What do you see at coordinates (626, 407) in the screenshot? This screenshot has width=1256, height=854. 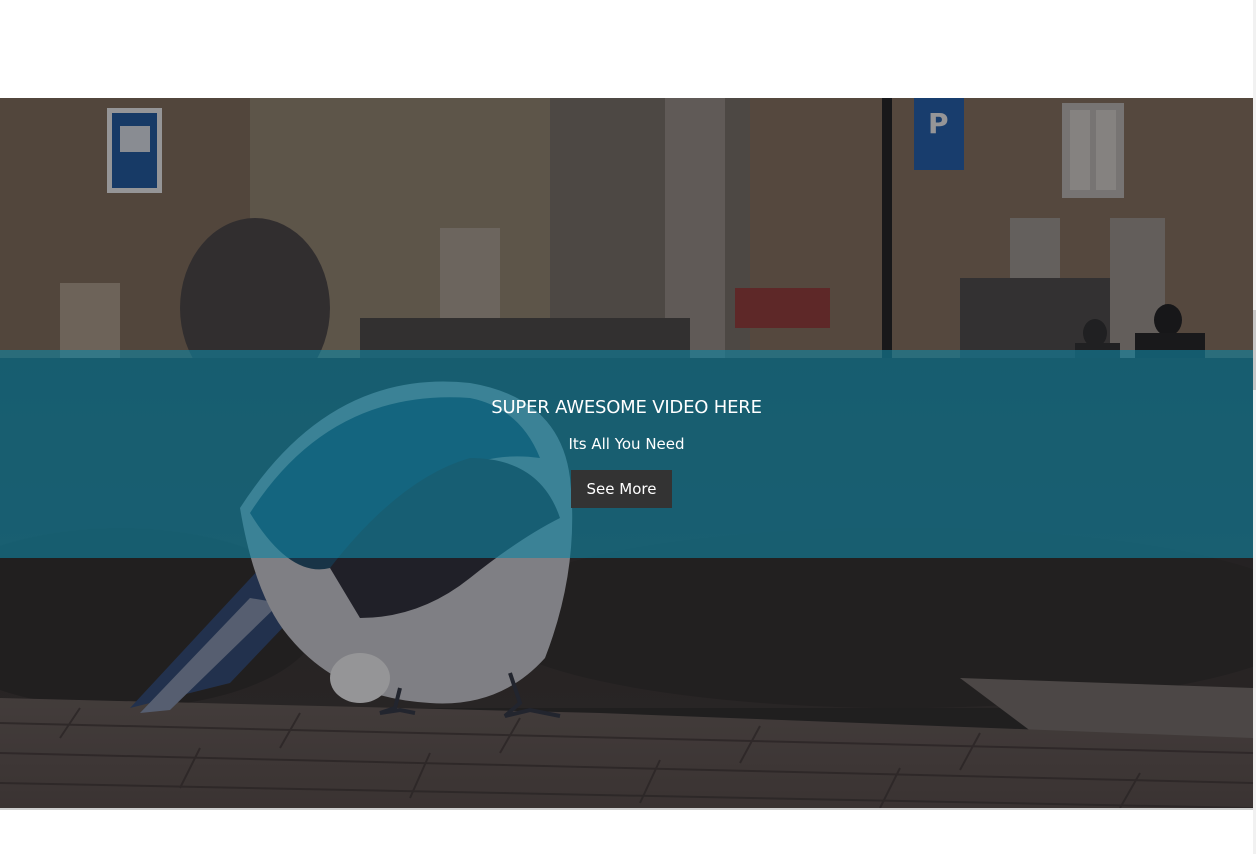 I see `hero-headline: SUPER AWESOME VIDEO HERE` at bounding box center [626, 407].